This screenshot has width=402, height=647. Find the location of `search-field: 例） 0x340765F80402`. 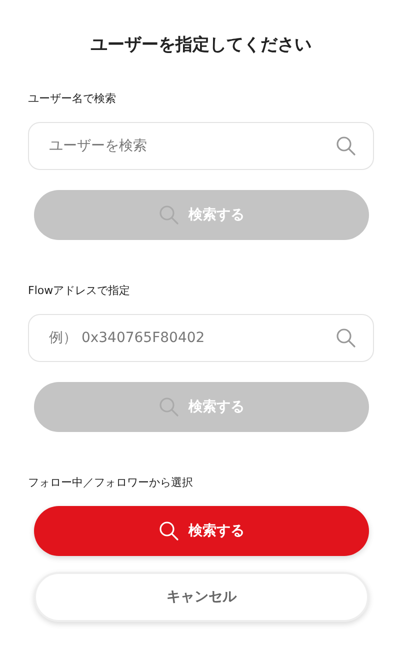

search-field: 例） 0x340765F80402 is located at coordinates (201, 338).